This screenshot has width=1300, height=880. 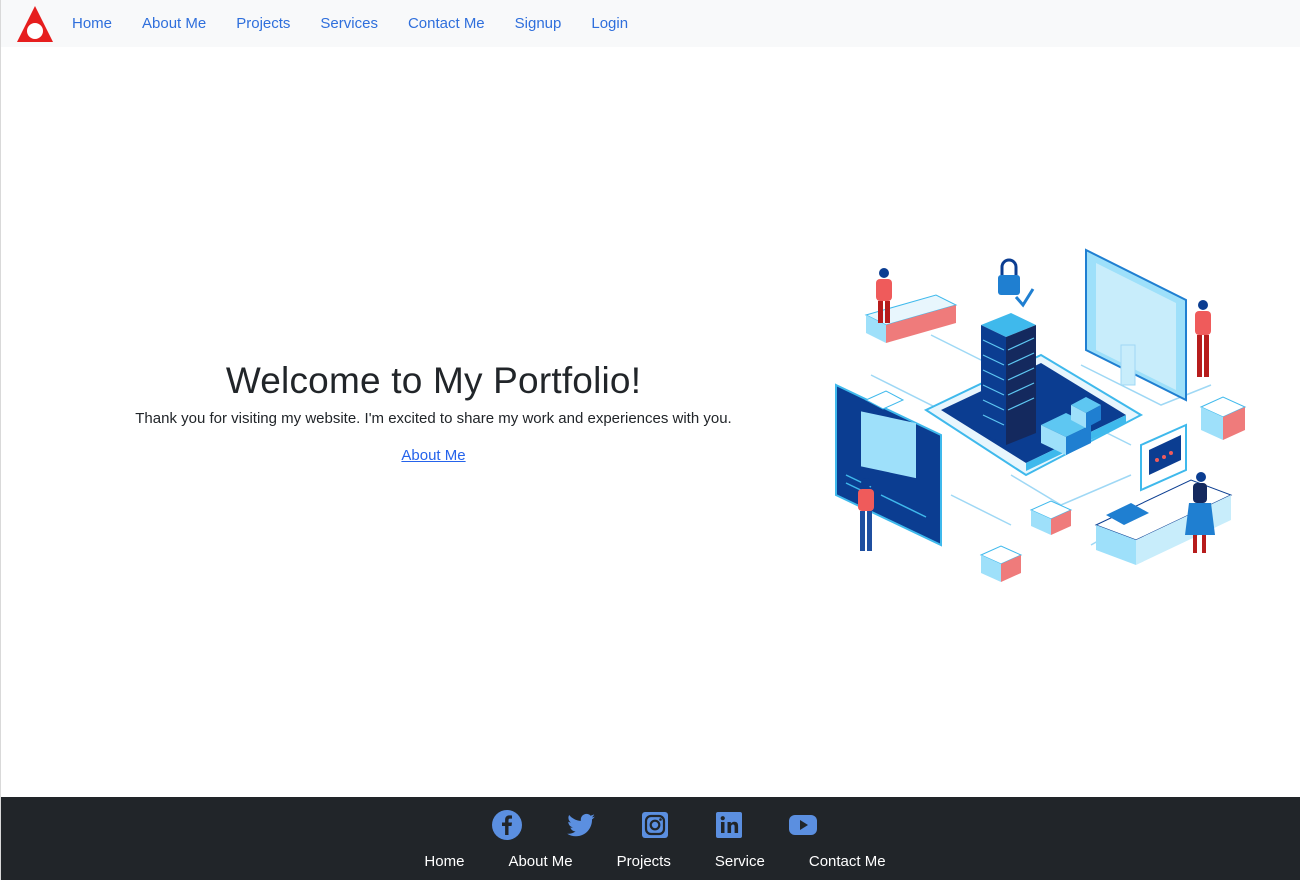 I want to click on nav-link-signup: Signup, so click(x=538, y=23).